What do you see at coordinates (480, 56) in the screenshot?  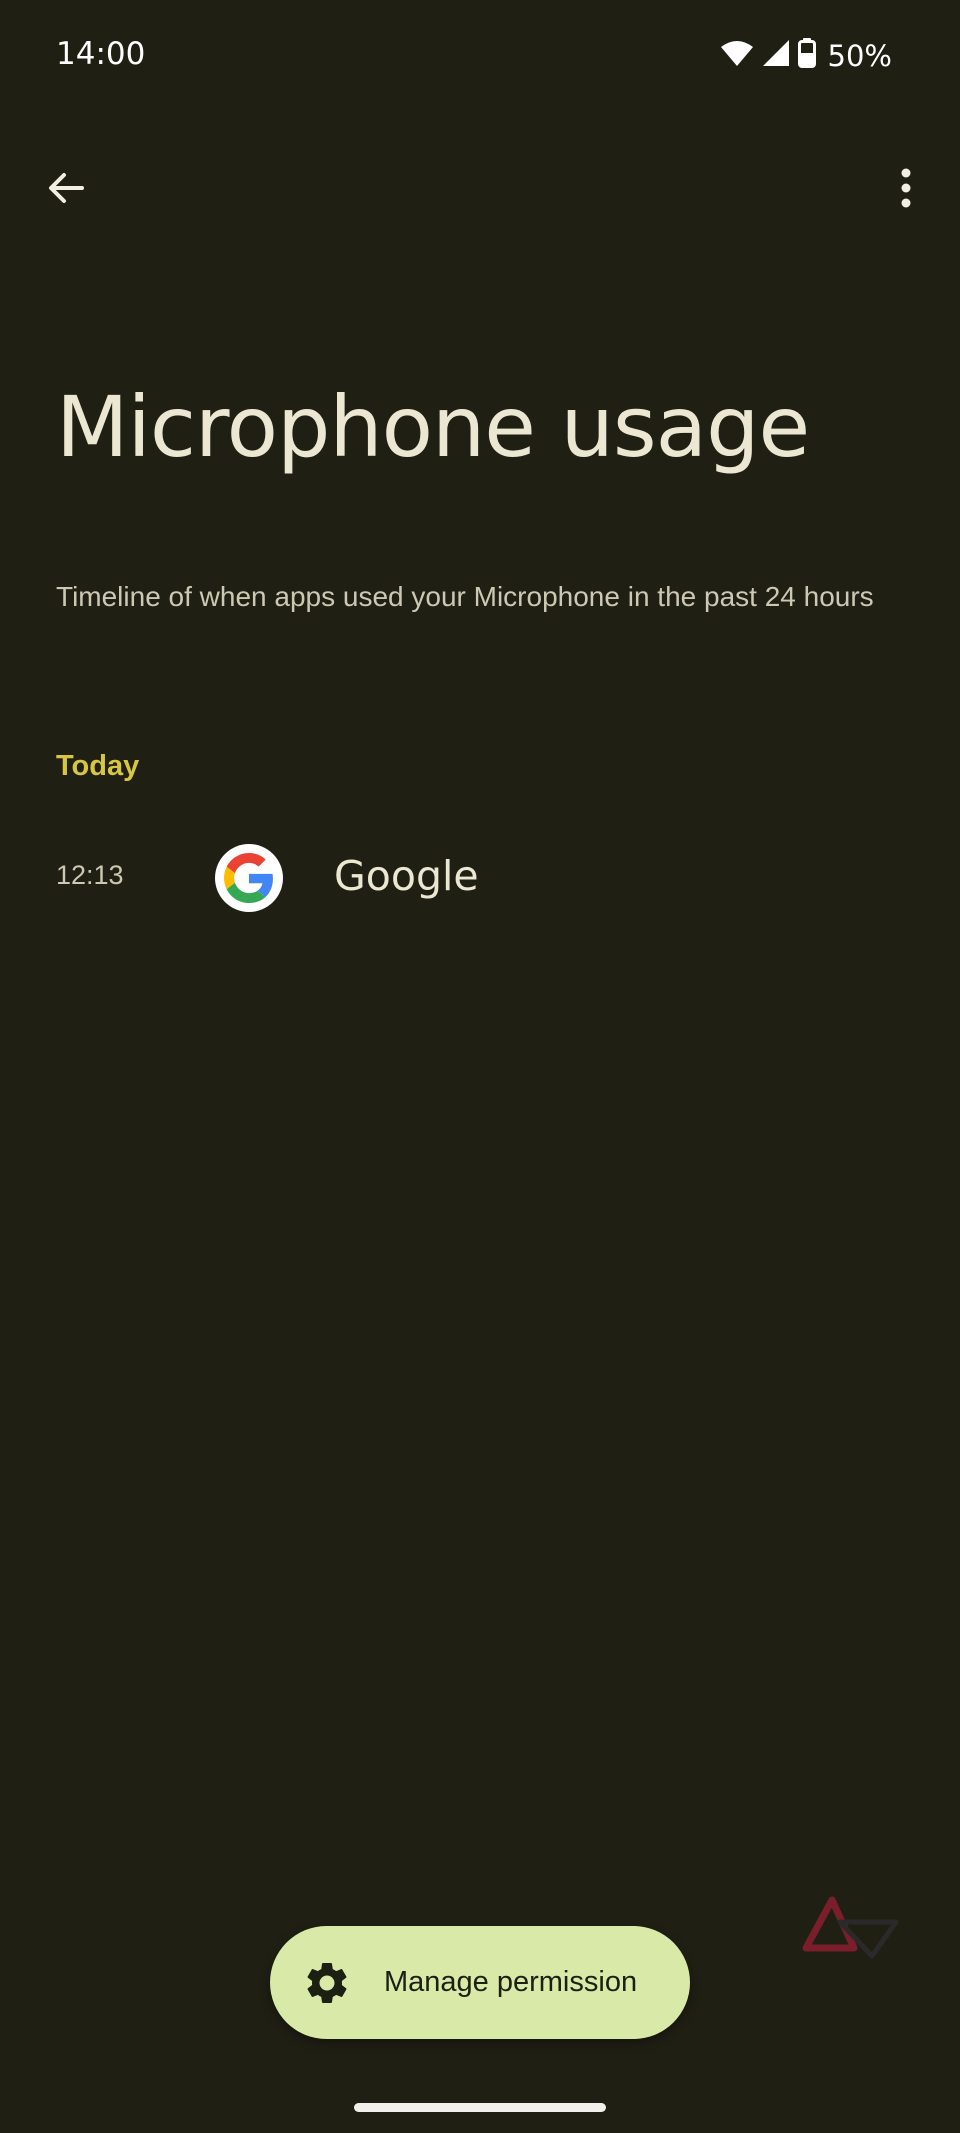 I see `status-bar: 14:00 50%` at bounding box center [480, 56].